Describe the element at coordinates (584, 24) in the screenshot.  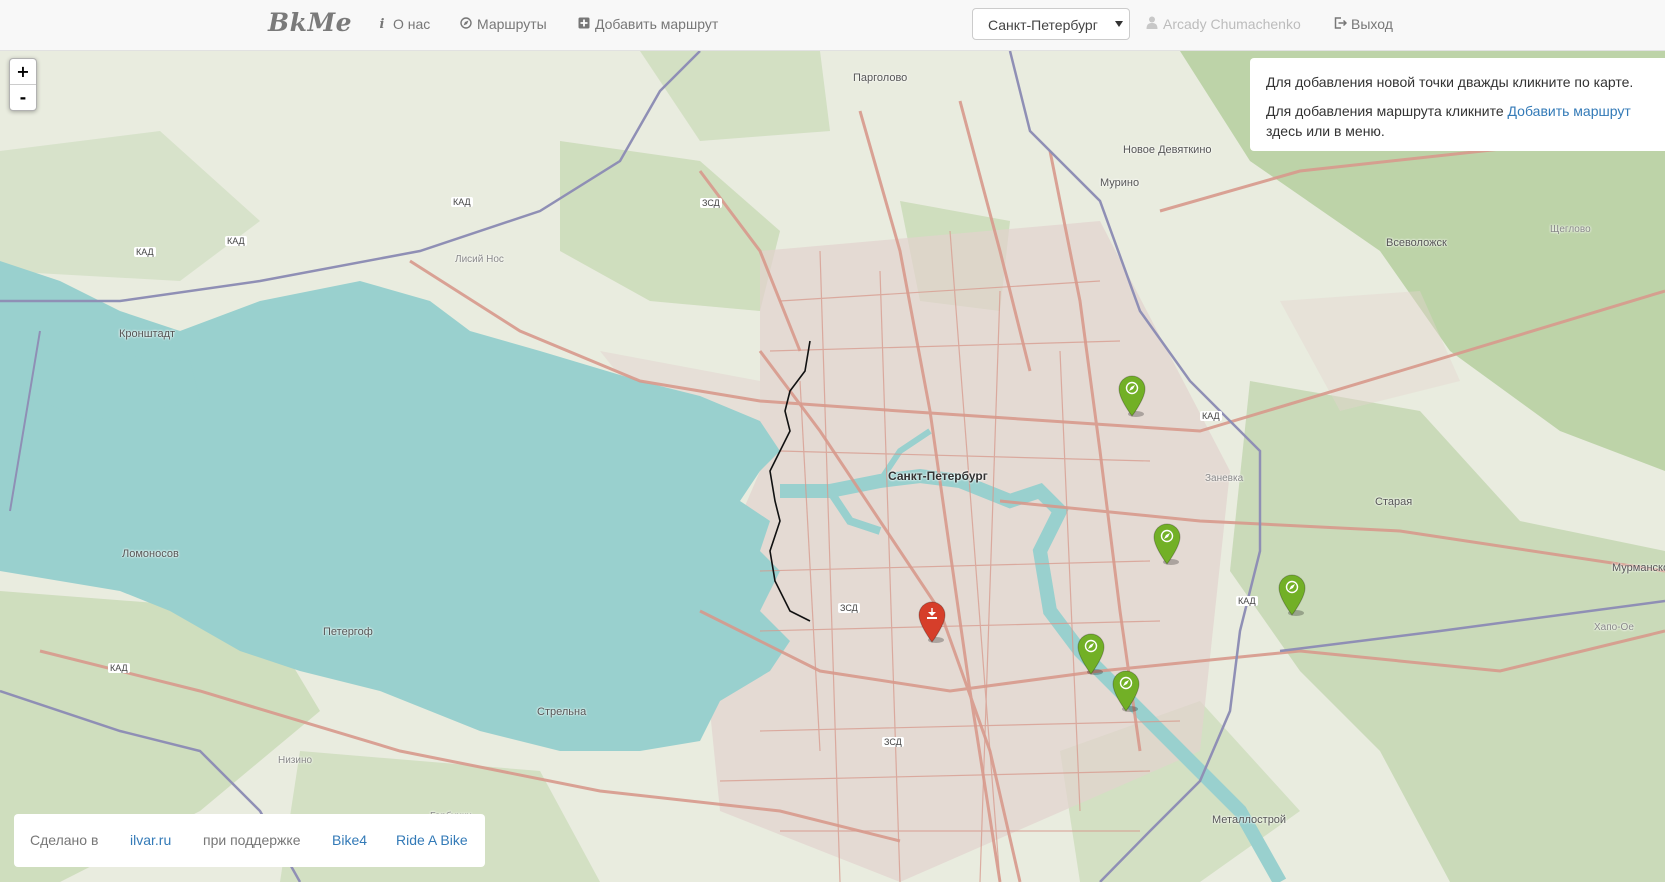
I see `plus-square-icon` at that location.